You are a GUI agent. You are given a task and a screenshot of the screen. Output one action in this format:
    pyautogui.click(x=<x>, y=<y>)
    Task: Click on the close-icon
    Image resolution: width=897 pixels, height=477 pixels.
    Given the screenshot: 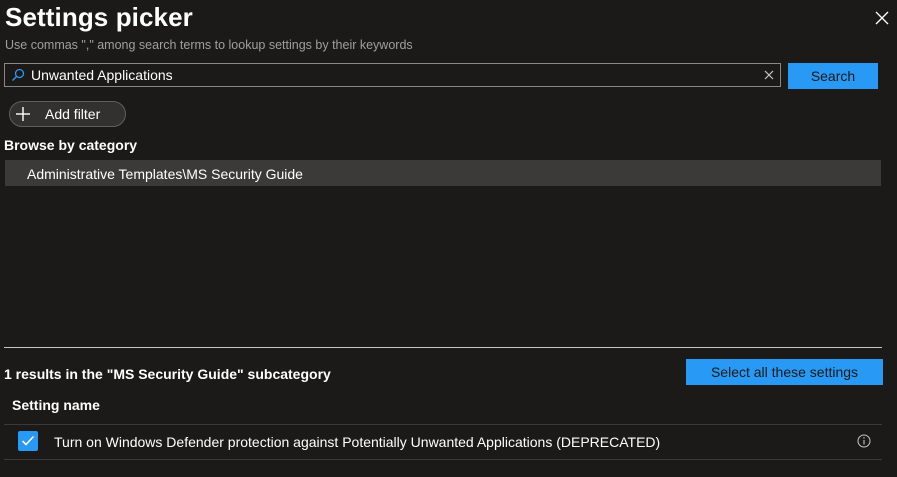 What is the action you would take?
    pyautogui.click(x=882, y=18)
    